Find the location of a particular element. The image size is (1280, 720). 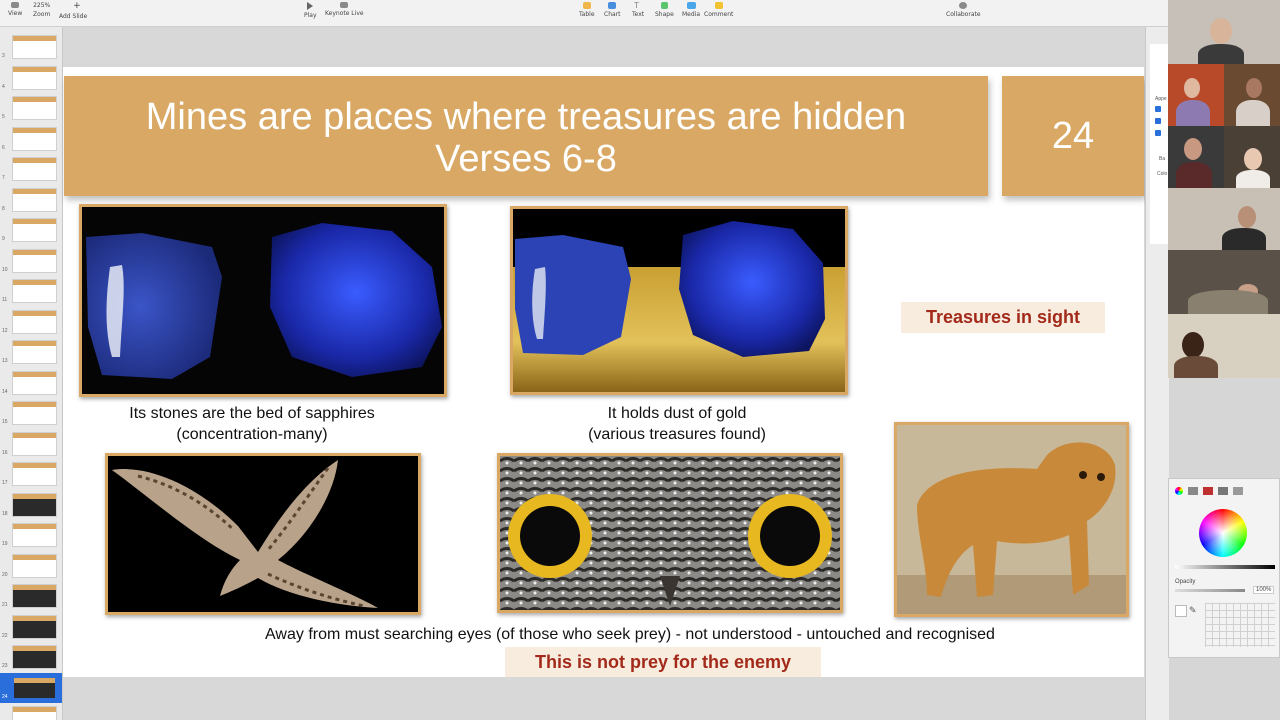

pencils-mode-icon is located at coordinates (1238, 491).